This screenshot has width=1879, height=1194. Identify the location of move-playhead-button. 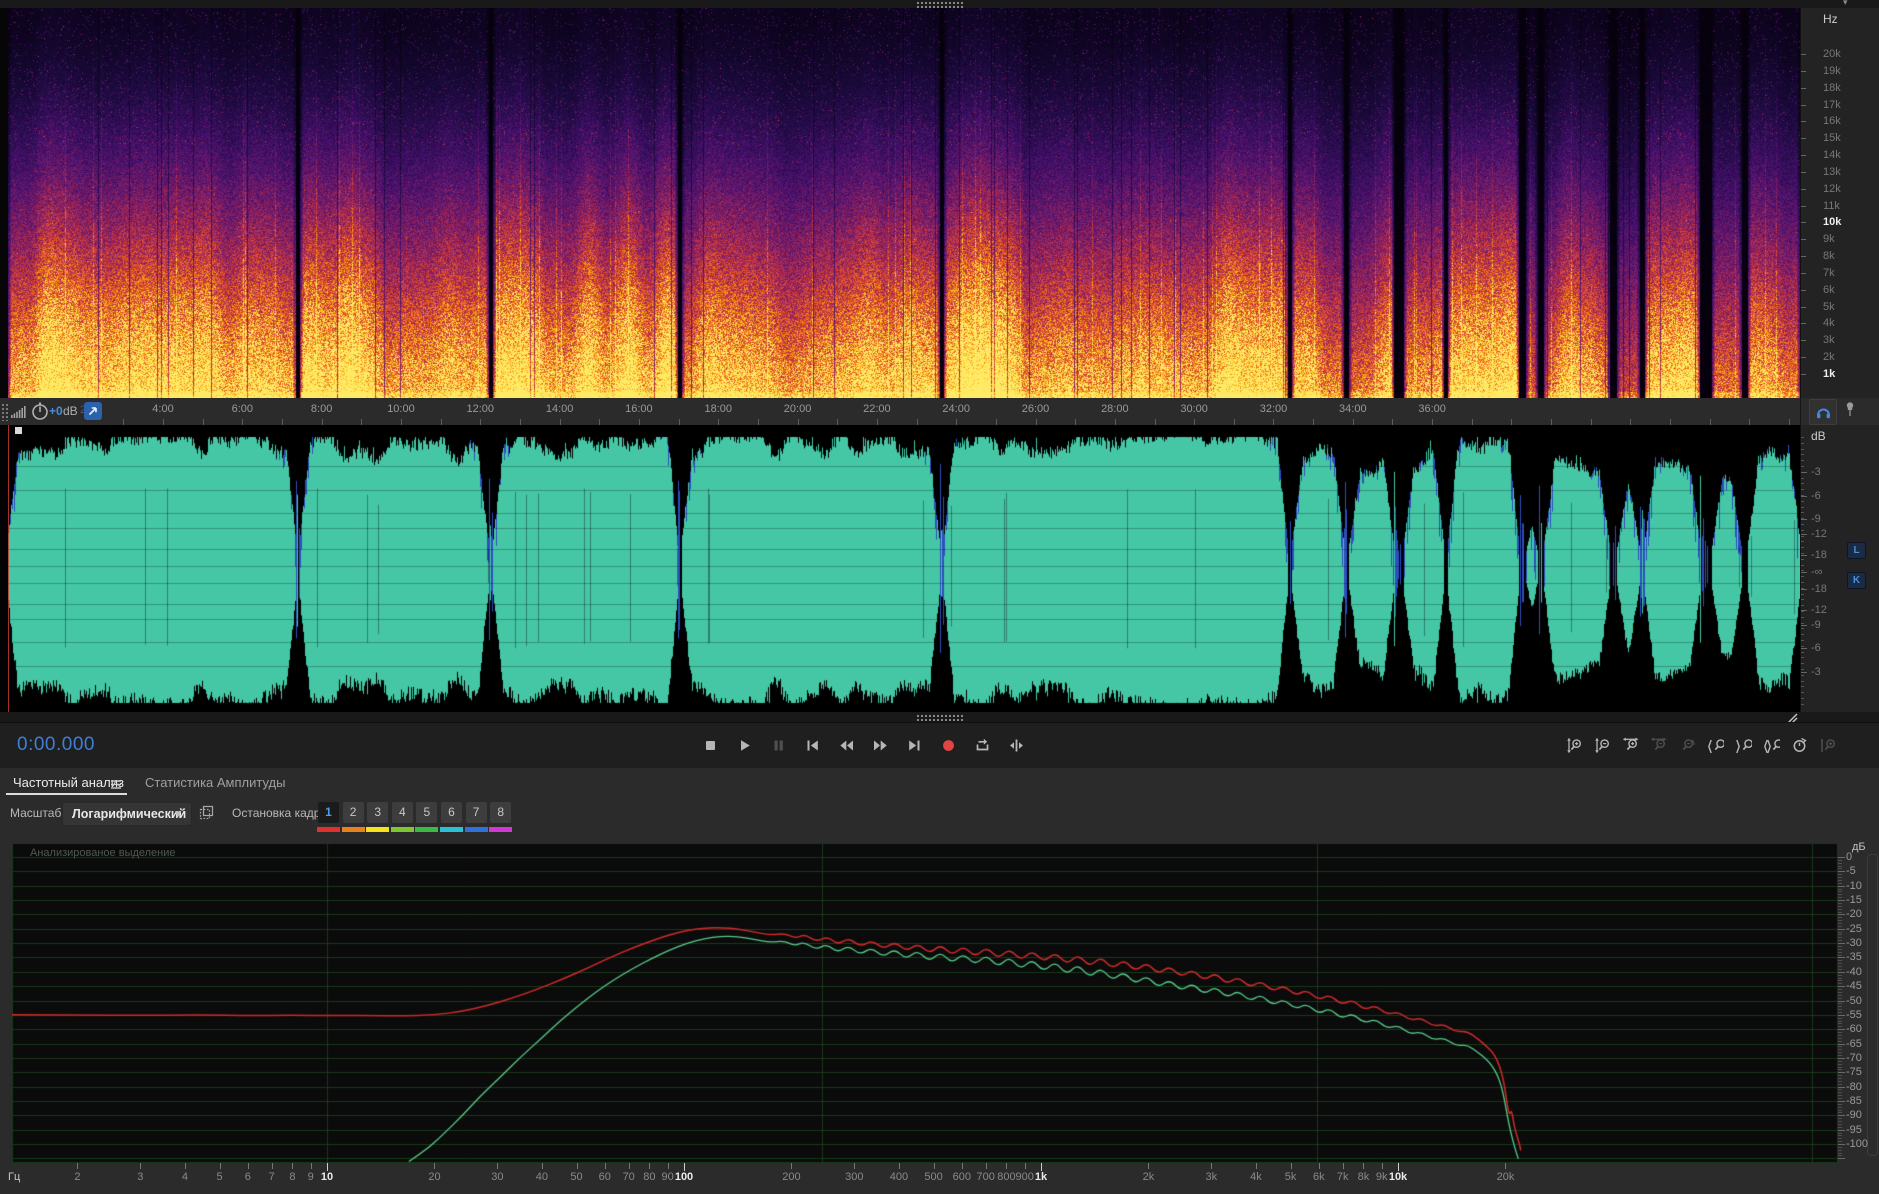
(1016, 745).